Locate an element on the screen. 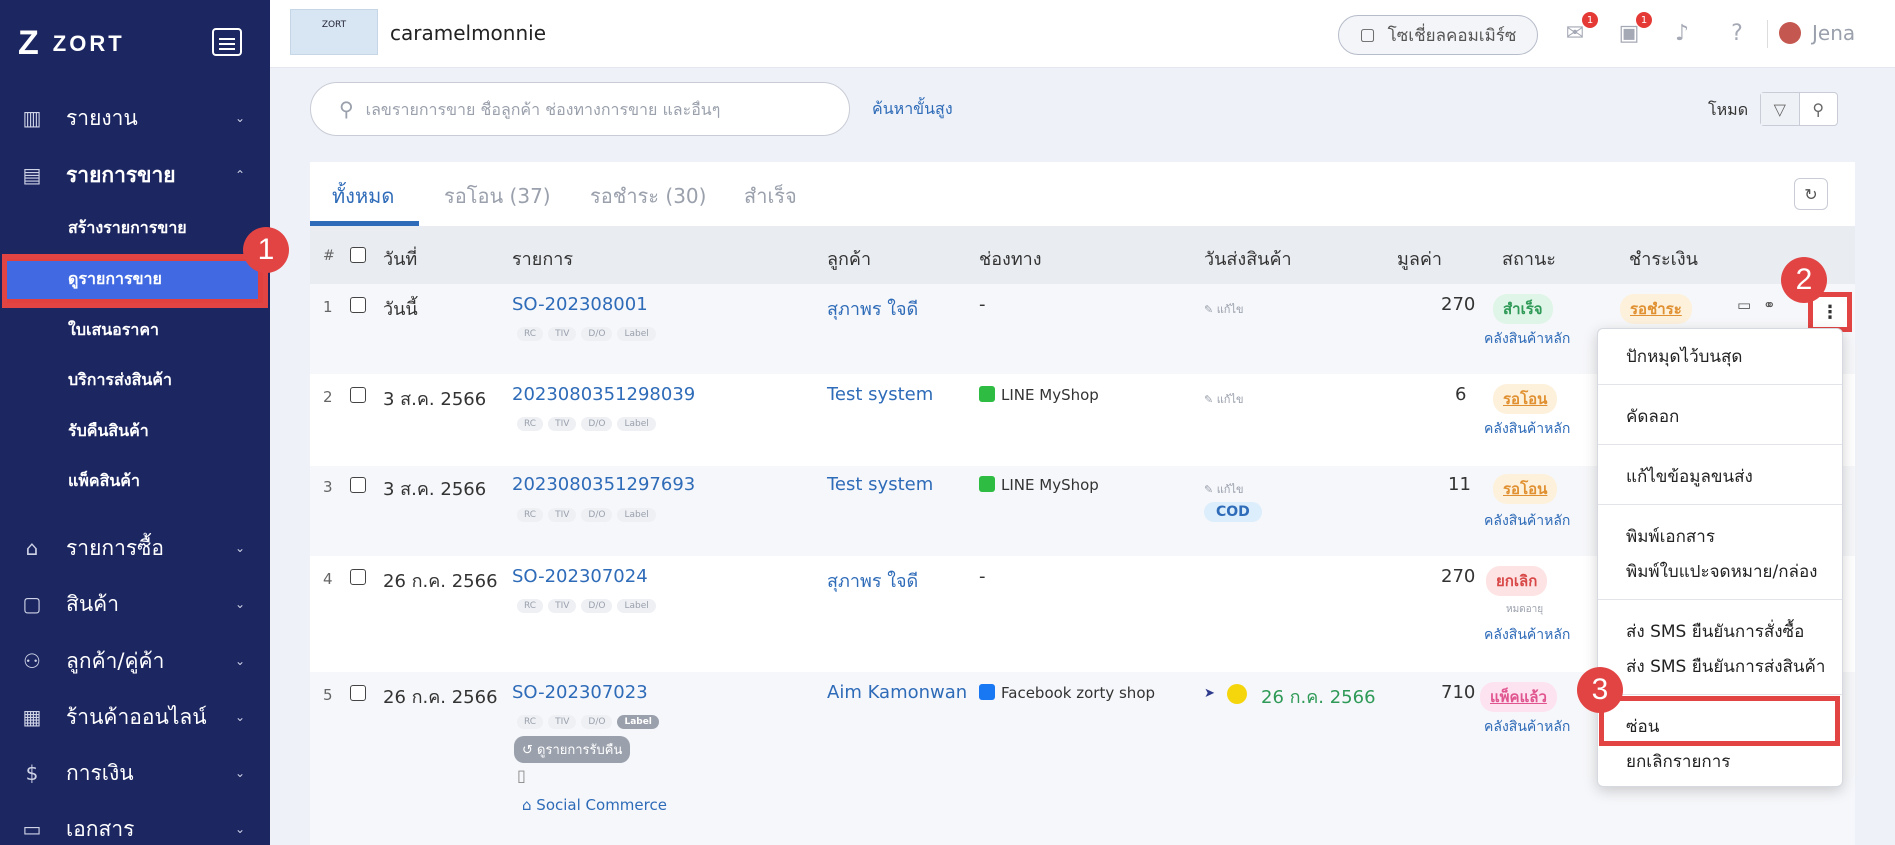 This screenshot has width=1895, height=845. menu-print-label: พิมพ์ใบแปะจดหมาย/กล่อง is located at coordinates (1721, 571).